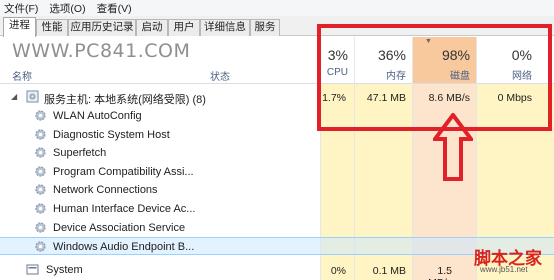 Image resolution: width=554 pixels, height=280 pixels. Describe the element at coordinates (152, 27) in the screenshot. I see `tab-startup: 启动` at that location.